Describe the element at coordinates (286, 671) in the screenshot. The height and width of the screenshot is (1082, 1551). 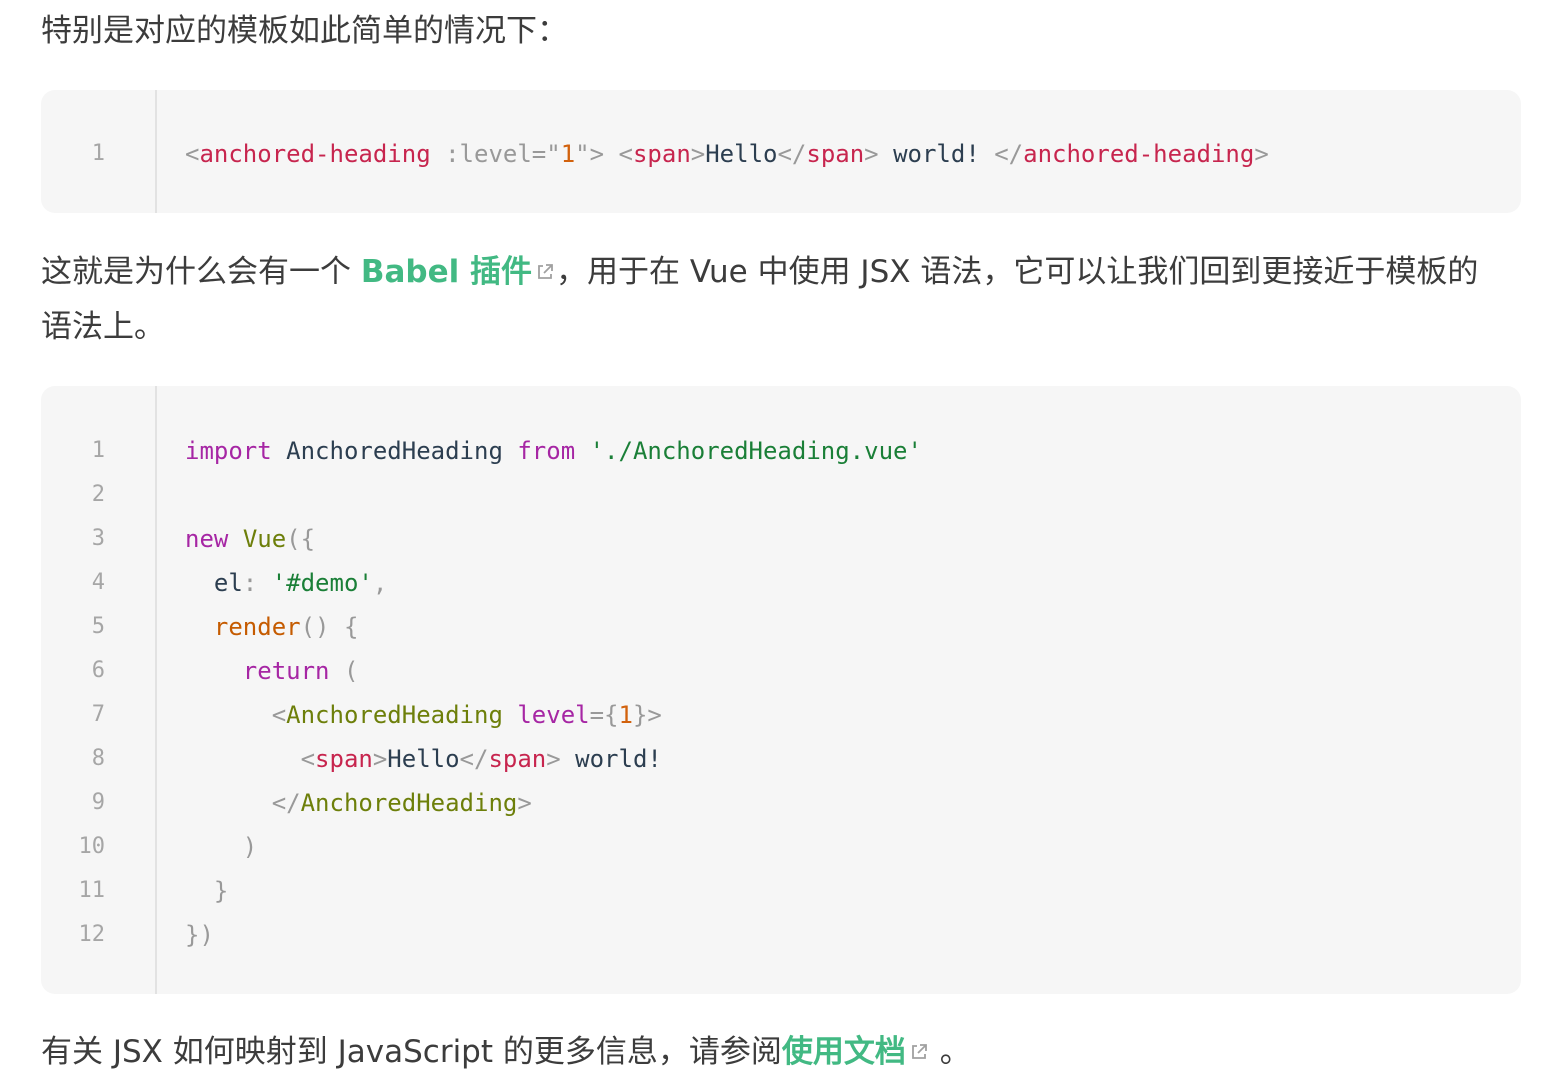
I see `code-token: return` at that location.